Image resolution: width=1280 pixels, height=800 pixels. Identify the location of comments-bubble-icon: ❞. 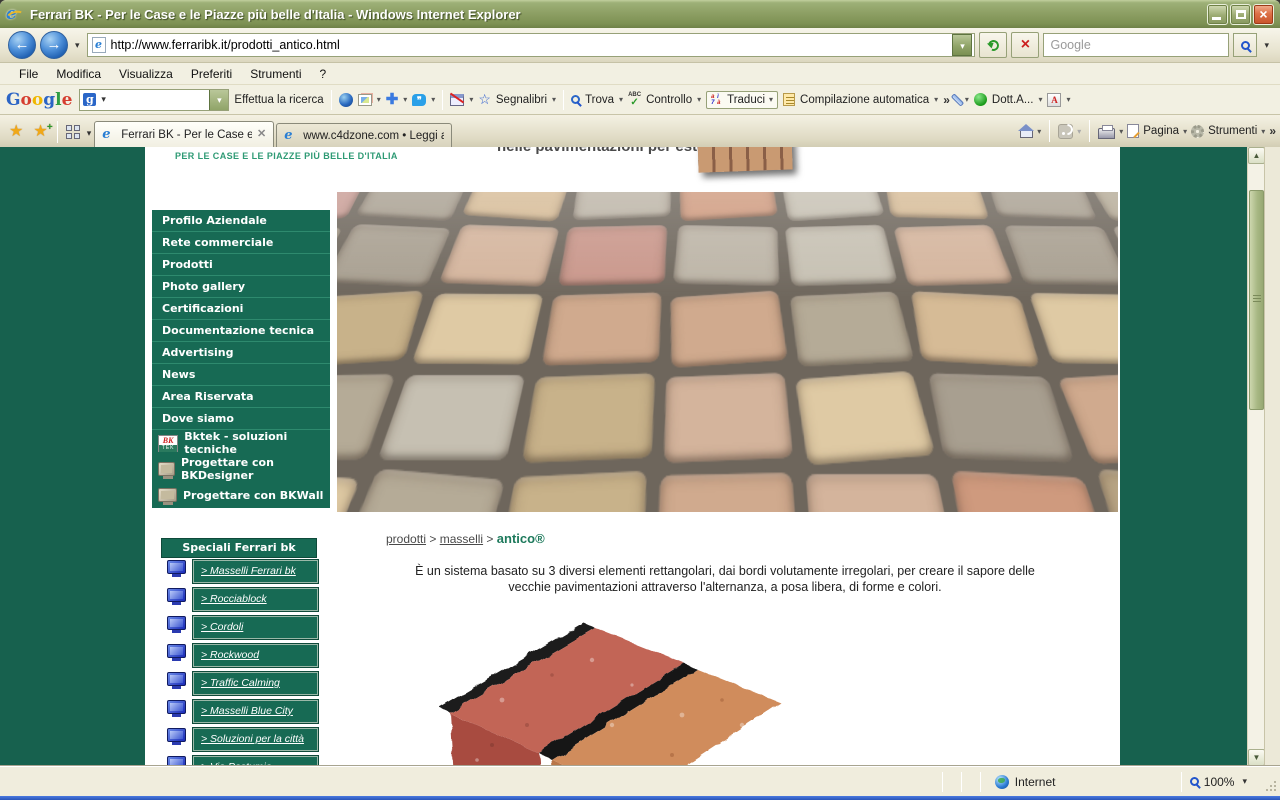
(419, 99).